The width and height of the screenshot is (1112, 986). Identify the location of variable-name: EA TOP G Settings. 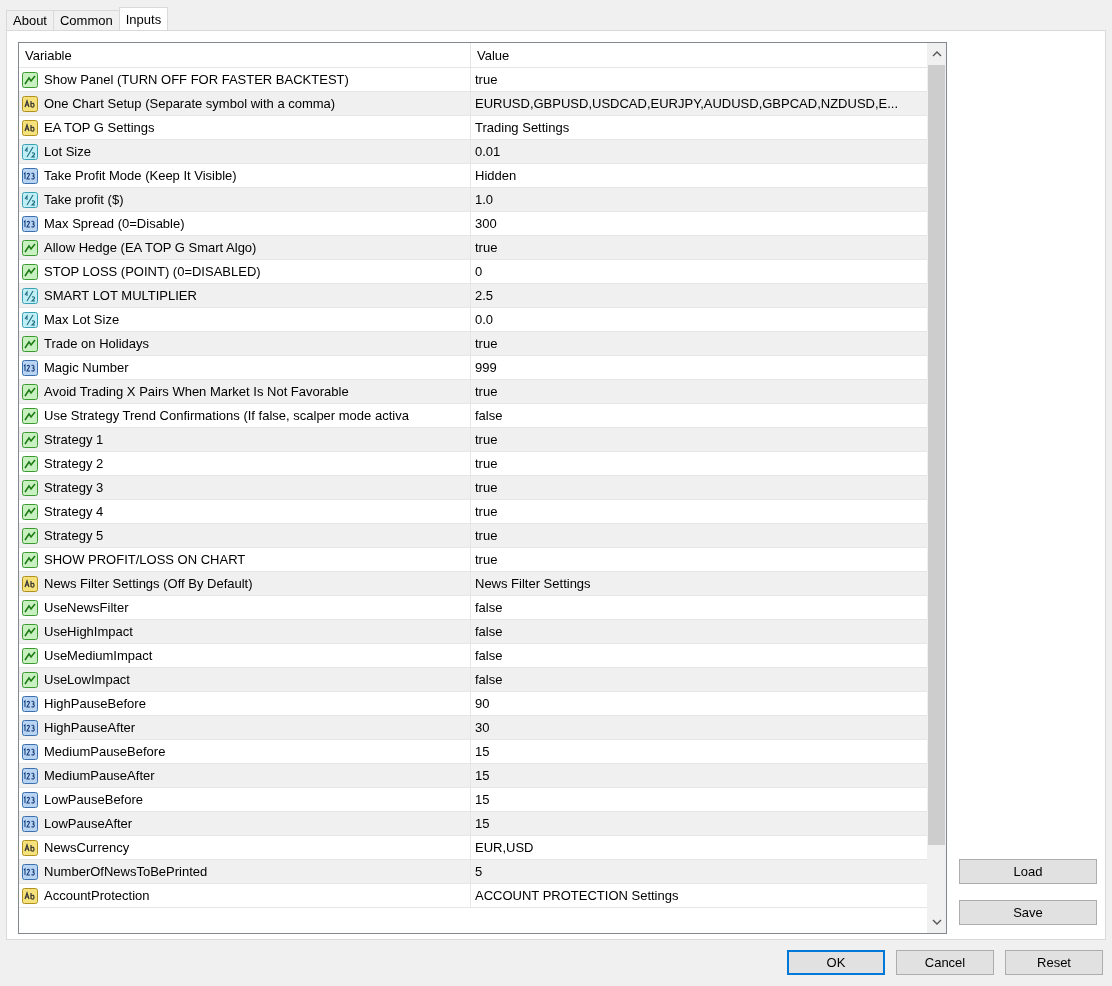
(99, 127).